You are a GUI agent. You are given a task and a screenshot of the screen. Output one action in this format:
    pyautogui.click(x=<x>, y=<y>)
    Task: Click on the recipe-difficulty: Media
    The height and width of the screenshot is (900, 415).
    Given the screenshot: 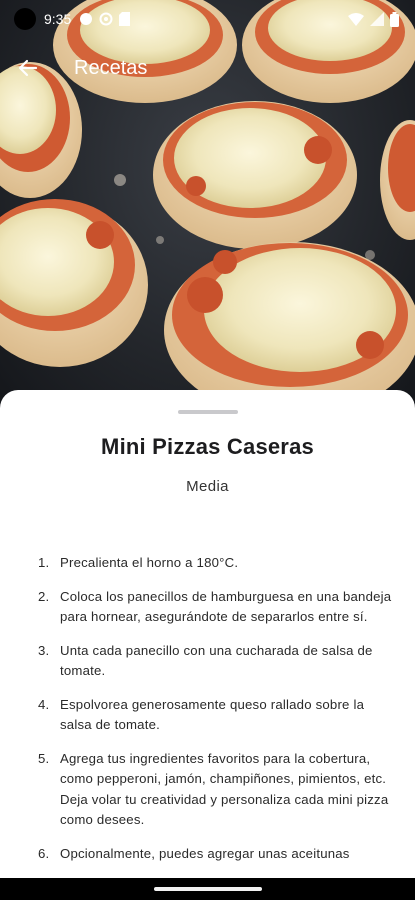 What is the action you would take?
    pyautogui.click(x=207, y=486)
    